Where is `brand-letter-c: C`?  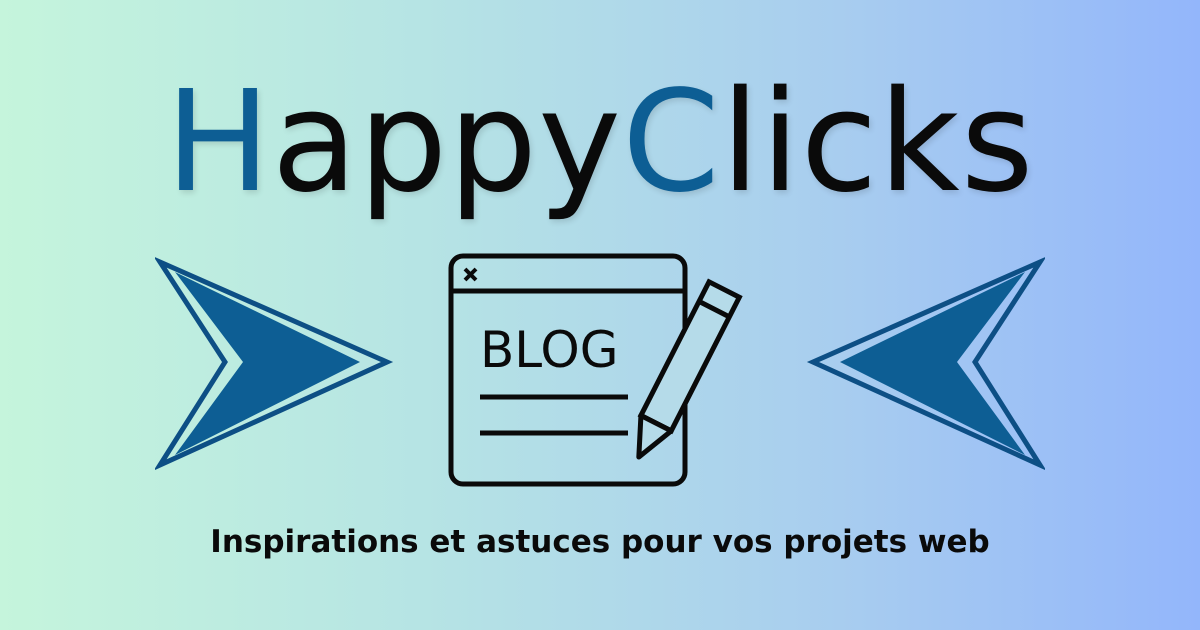 brand-letter-c: C is located at coordinates (671, 142).